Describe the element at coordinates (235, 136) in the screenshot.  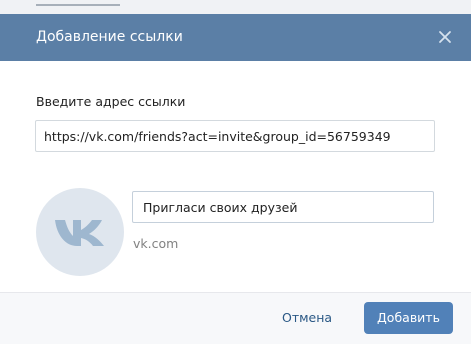
I see `url-input` at that location.